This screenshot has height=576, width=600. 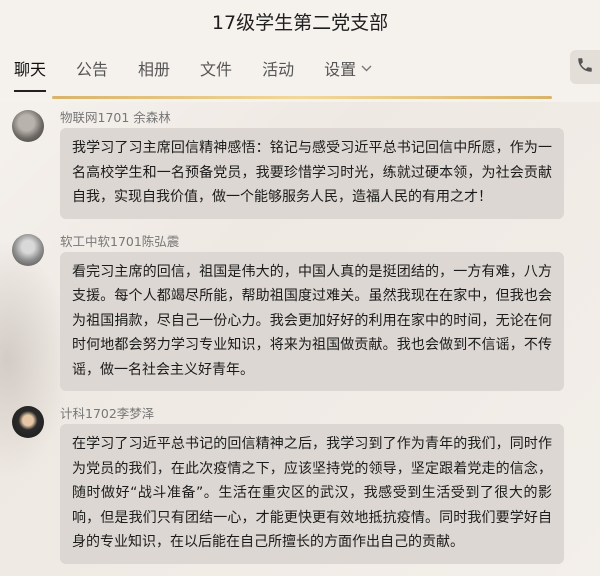 I want to click on group-title: 17级学生第二党支部, so click(x=300, y=22).